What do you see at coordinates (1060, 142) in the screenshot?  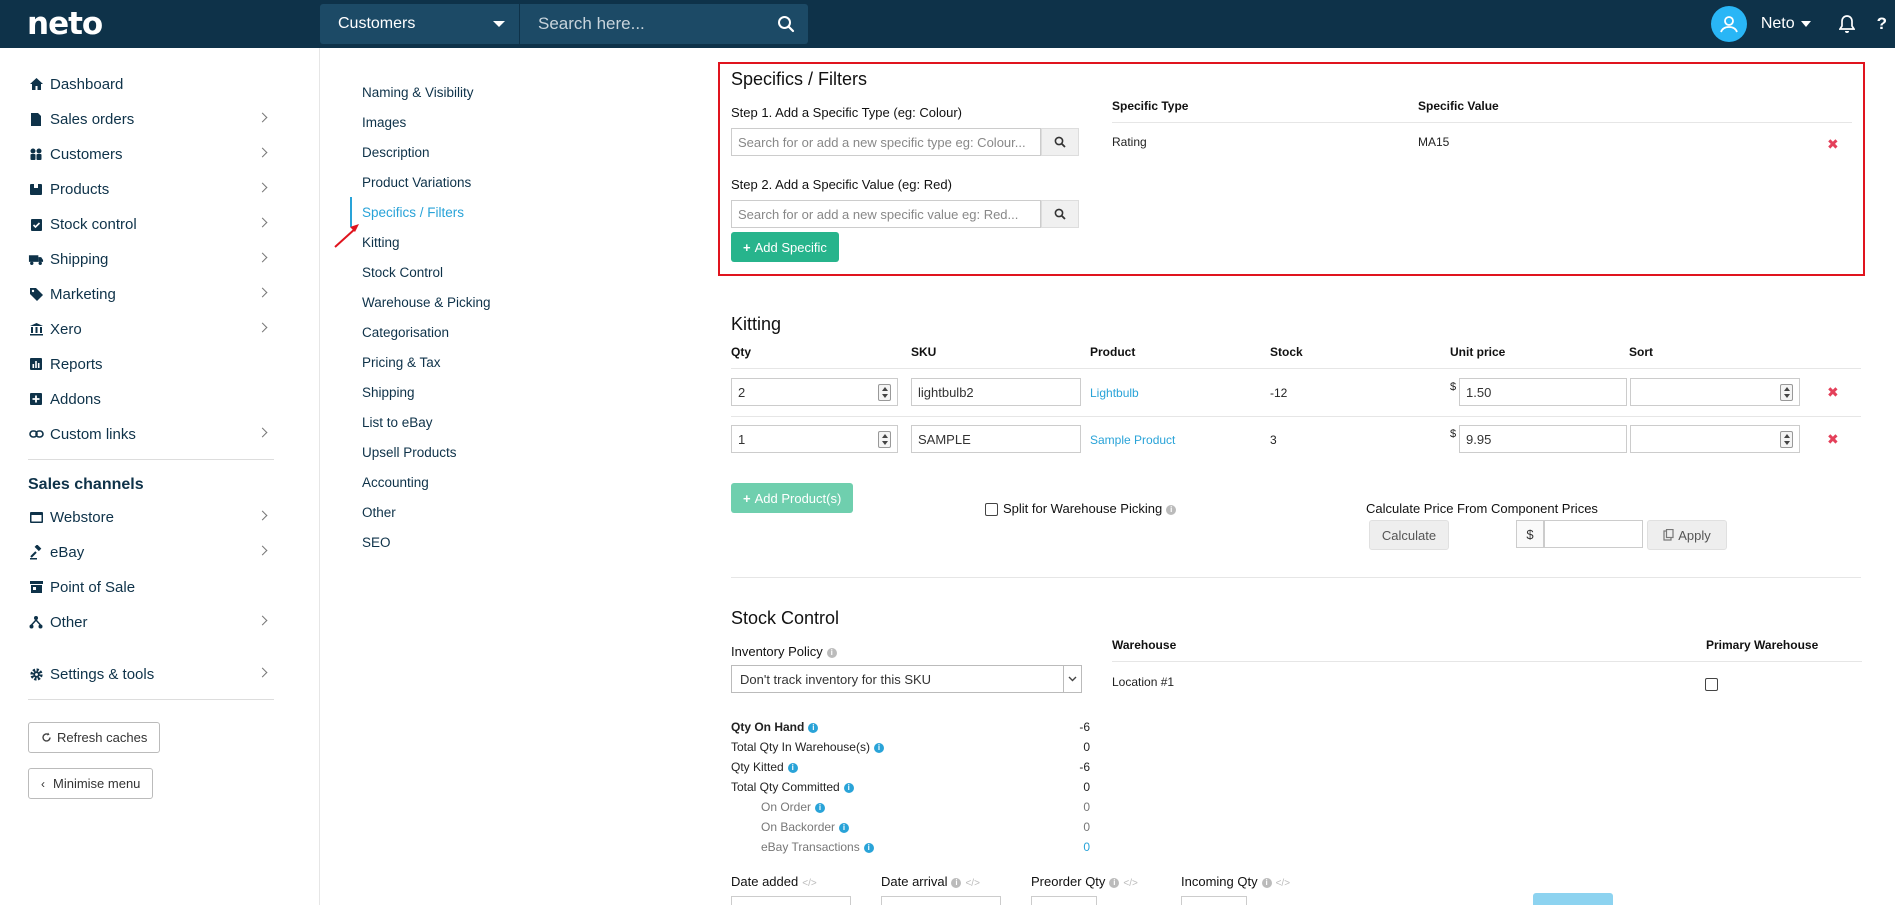 I see `specific-type-search-button` at bounding box center [1060, 142].